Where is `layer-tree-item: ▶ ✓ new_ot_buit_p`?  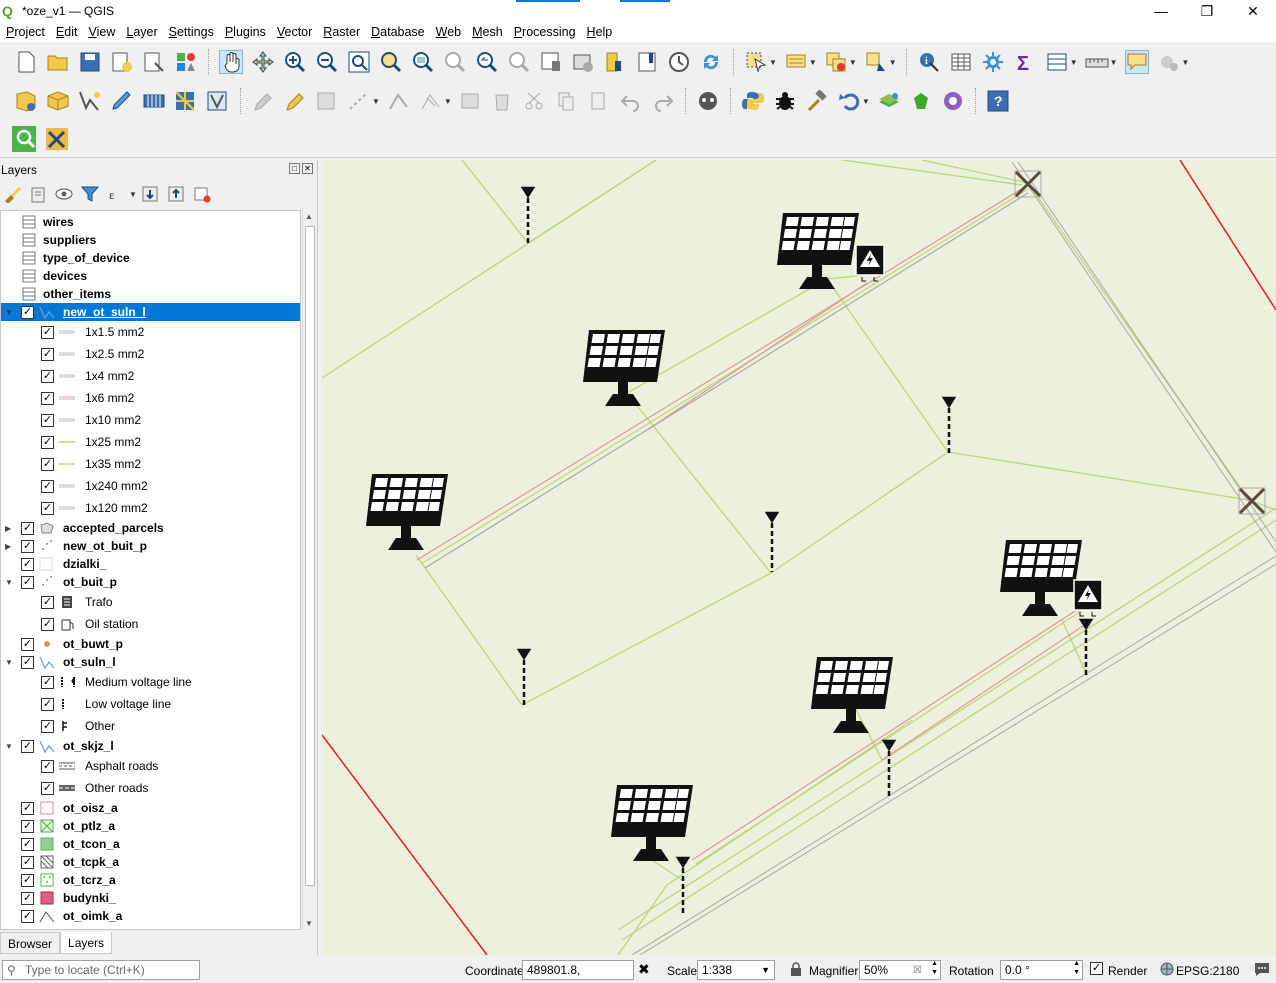 layer-tree-item: ▶ ✓ new_ot_buit_p is located at coordinates (150, 546).